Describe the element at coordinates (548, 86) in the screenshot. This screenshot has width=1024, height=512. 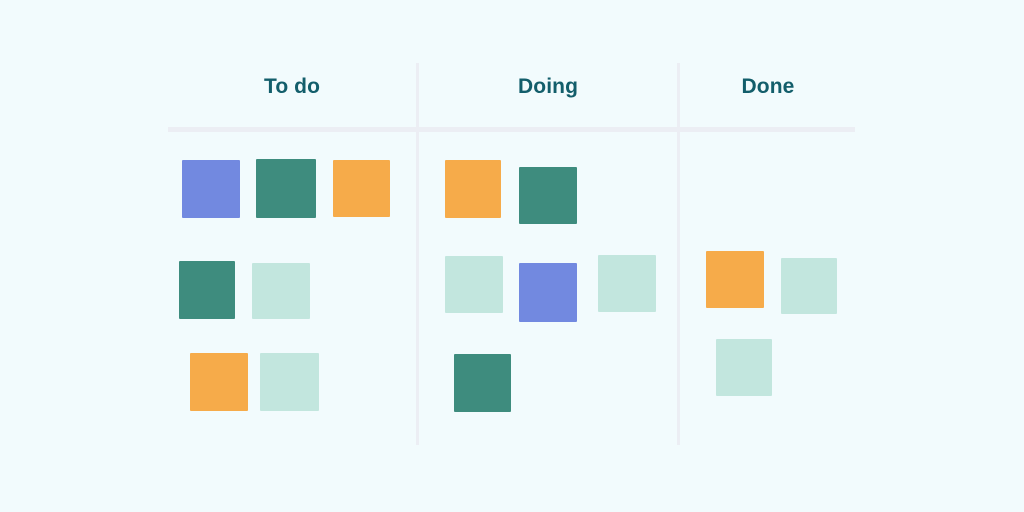
I see `column-header-doing: Doing` at that location.